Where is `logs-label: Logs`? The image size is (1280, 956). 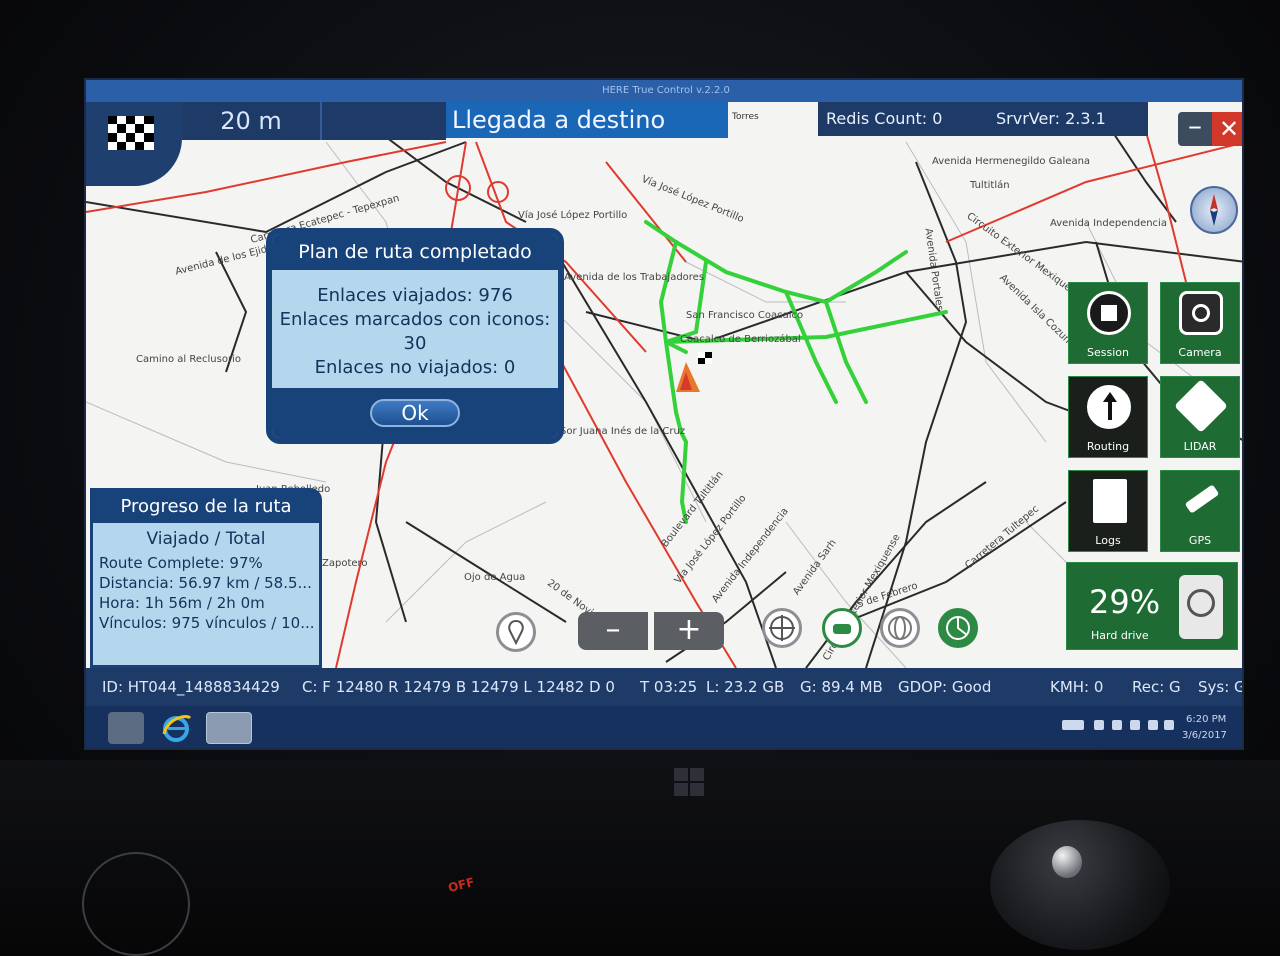 logs-label: Logs is located at coordinates (1108, 540).